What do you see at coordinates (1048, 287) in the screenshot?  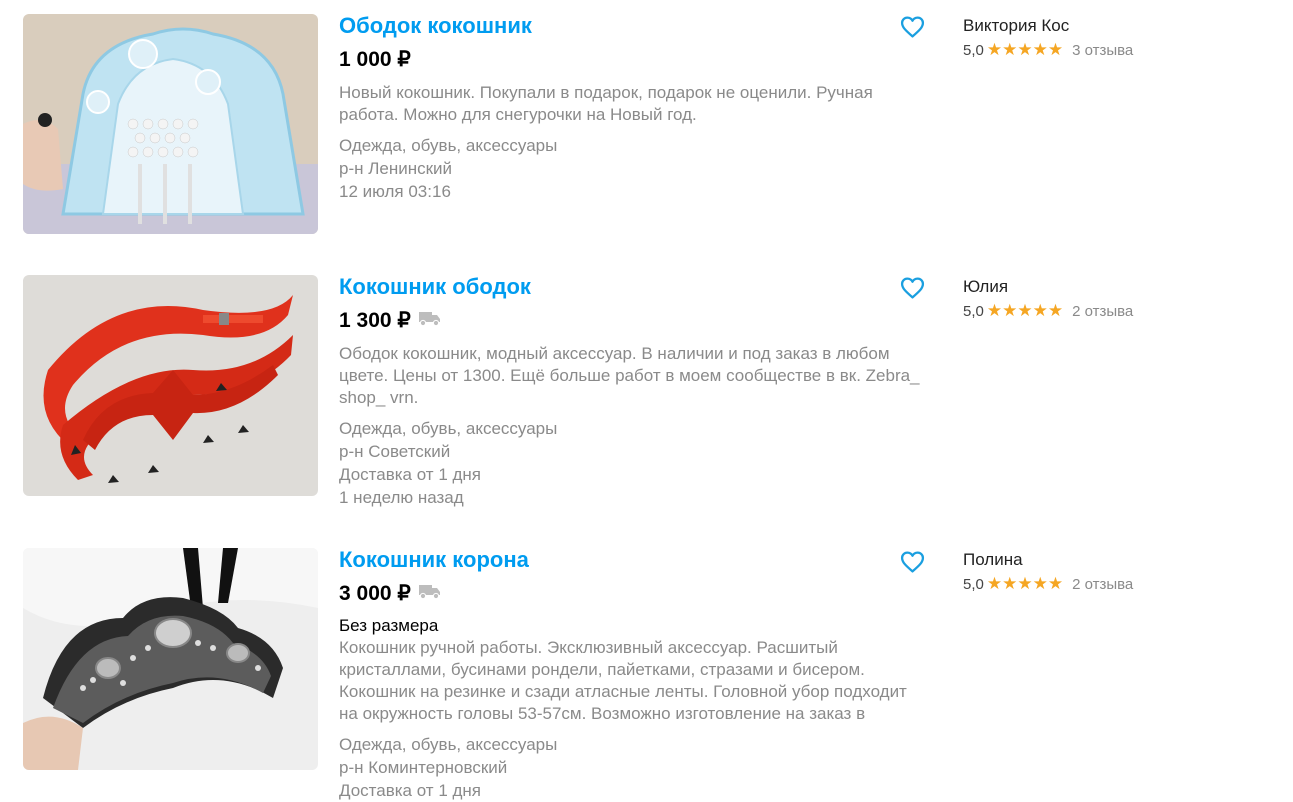 I see `seller-name: Юлия` at bounding box center [1048, 287].